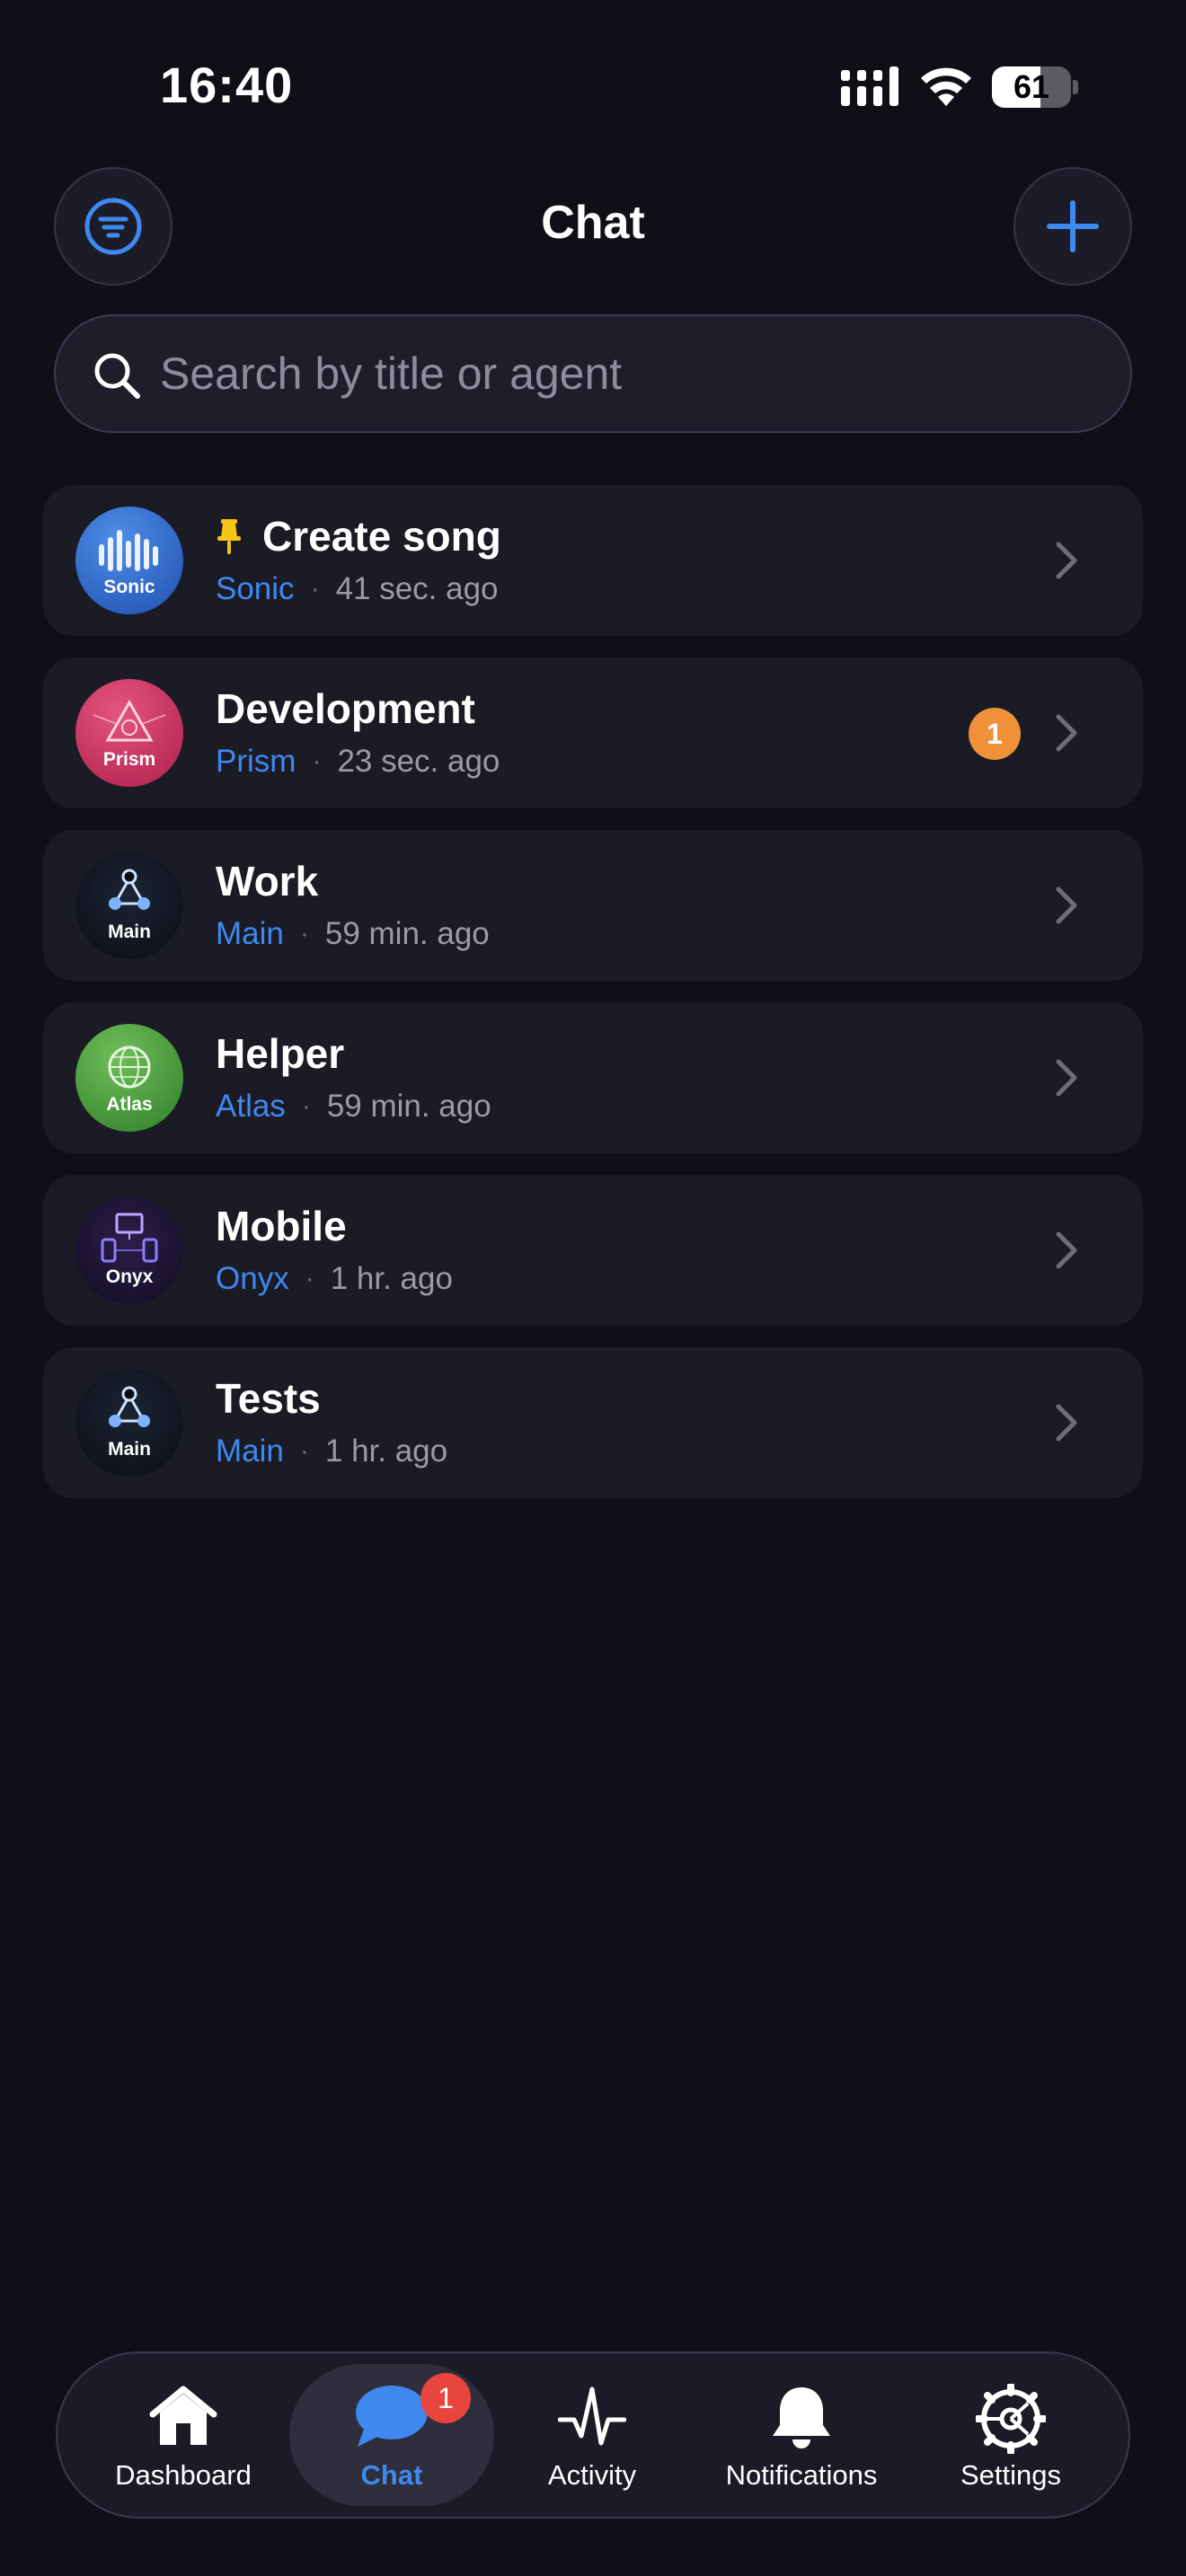  What do you see at coordinates (183, 2415) in the screenshot?
I see `home-icon` at bounding box center [183, 2415].